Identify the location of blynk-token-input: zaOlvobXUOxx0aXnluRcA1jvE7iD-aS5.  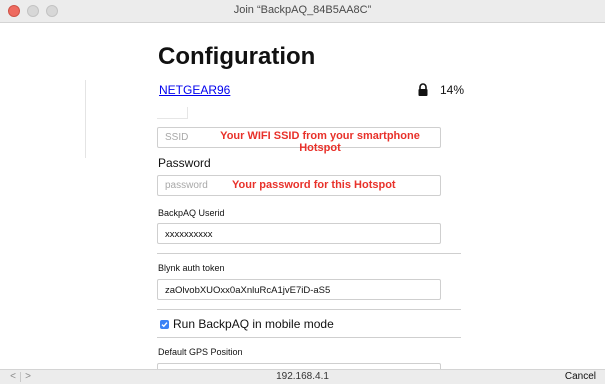
(299, 289).